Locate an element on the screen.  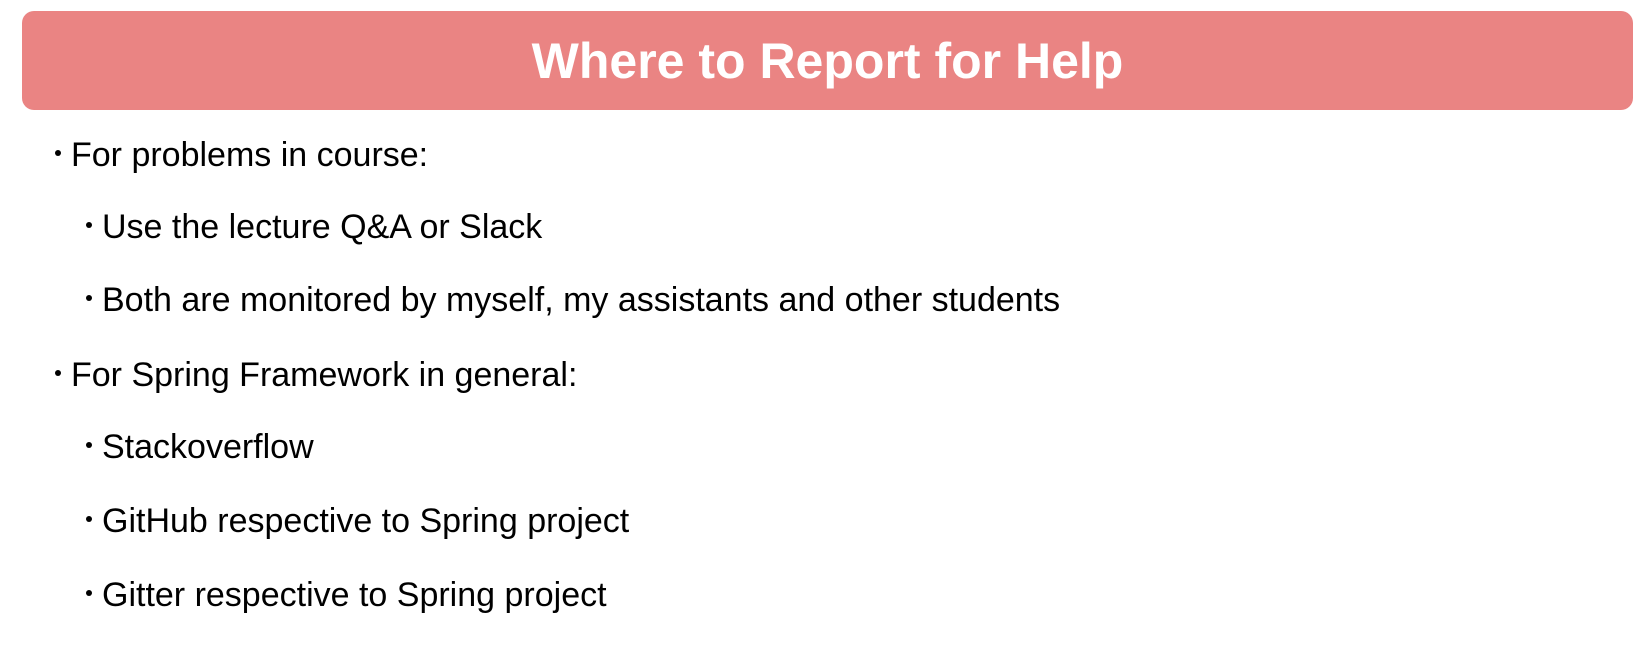
bullet-text: GitHub respective to Spring project is located at coordinates (366, 521).